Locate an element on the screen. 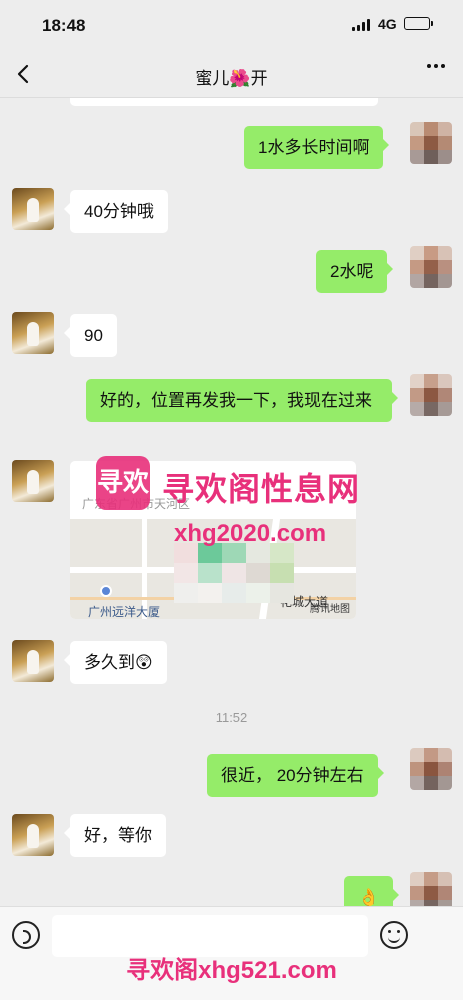  map-label-building: 广州远洋大厦 is located at coordinates (124, 612).